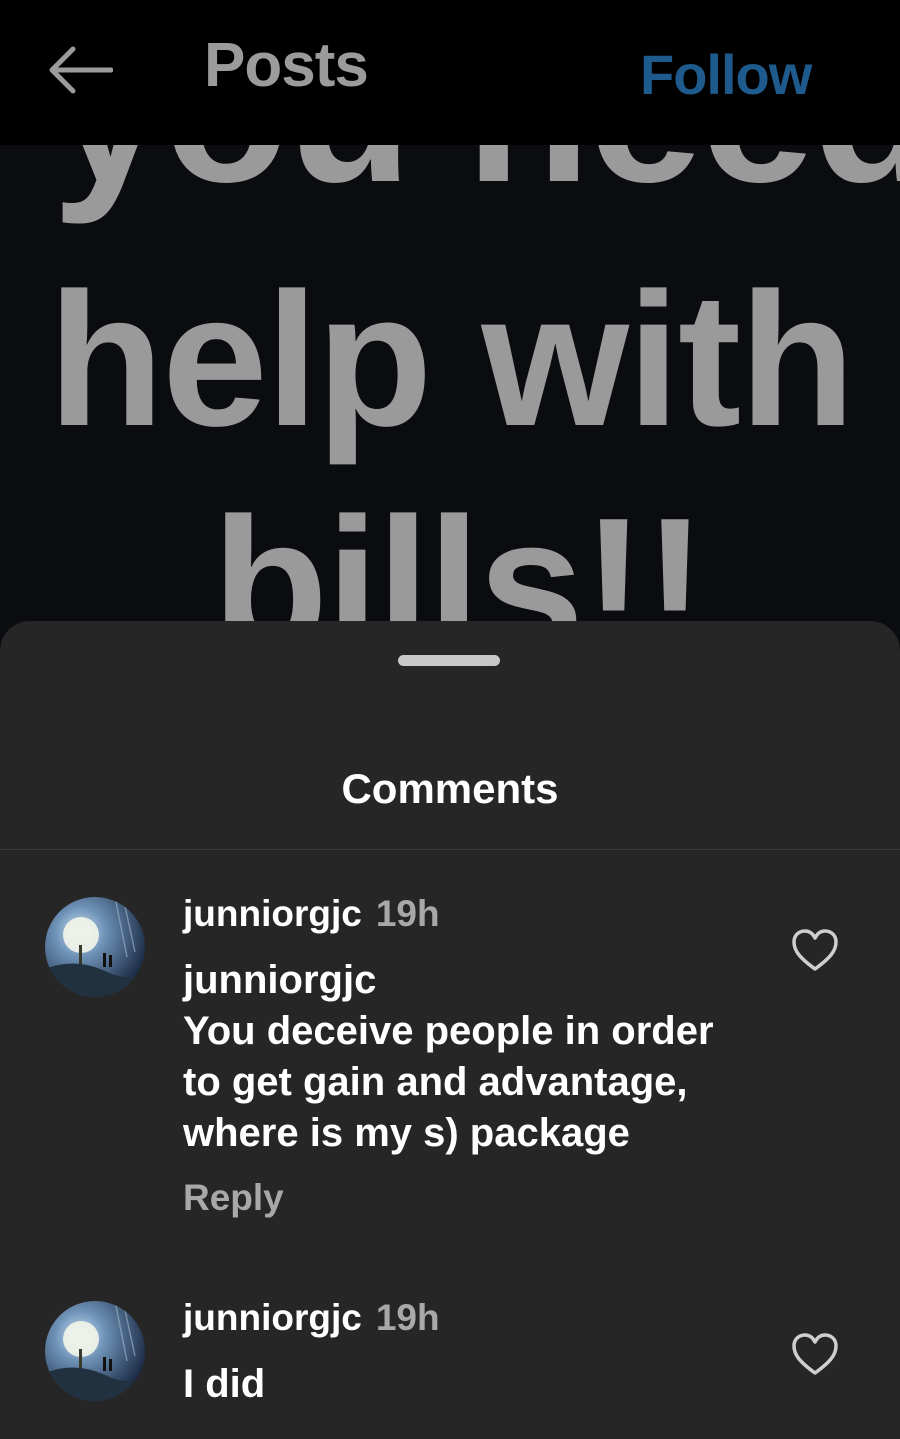 The height and width of the screenshot is (1439, 900). Describe the element at coordinates (435, 1082) in the screenshot. I see `comment-text-line: to get gain and advantage,` at that location.